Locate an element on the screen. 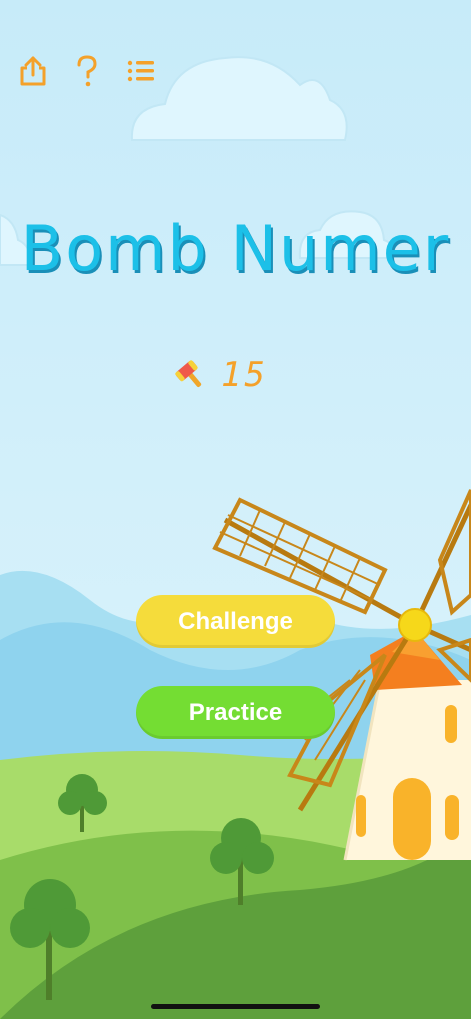 The height and width of the screenshot is (1019, 471). counter-value: 15 is located at coordinates (244, 375).